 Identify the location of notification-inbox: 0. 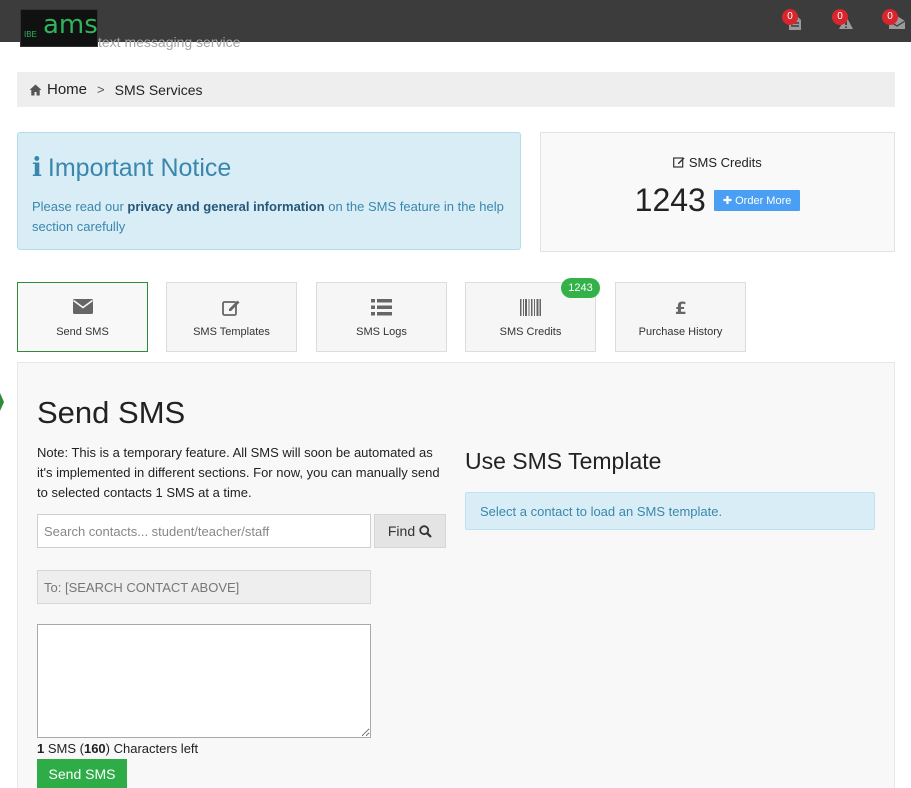
(894, 21).